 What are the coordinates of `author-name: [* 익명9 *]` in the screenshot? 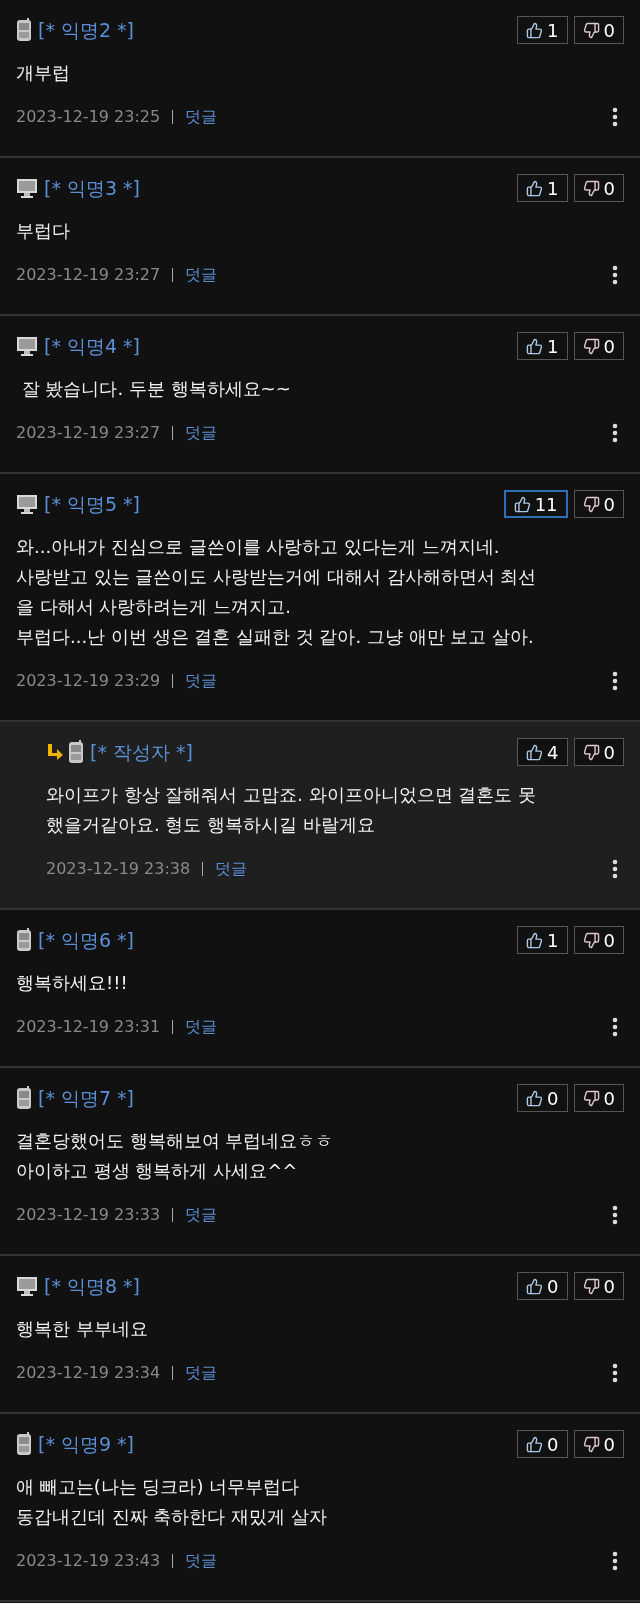 It's located at (86, 1444).